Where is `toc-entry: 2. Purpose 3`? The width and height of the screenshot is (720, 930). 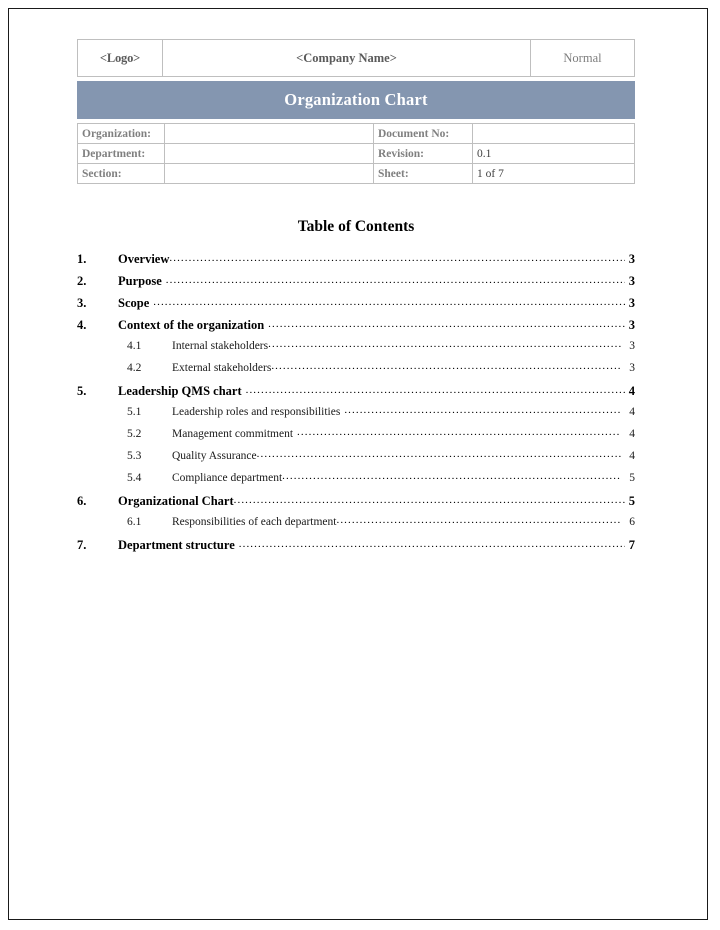
toc-entry: 2. Purpose 3 is located at coordinates (356, 285).